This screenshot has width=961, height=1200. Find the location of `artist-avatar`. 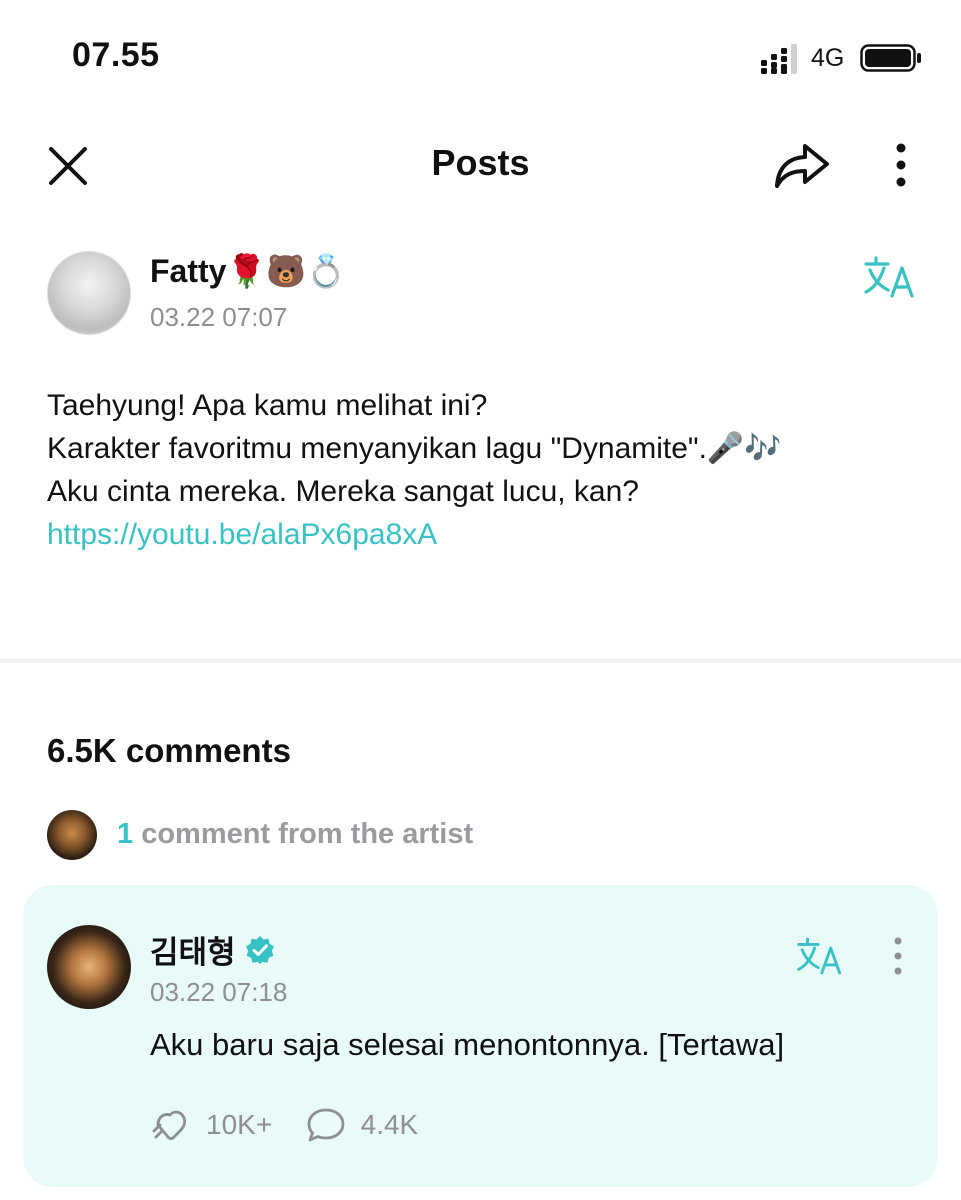

artist-avatar is located at coordinates (72, 835).